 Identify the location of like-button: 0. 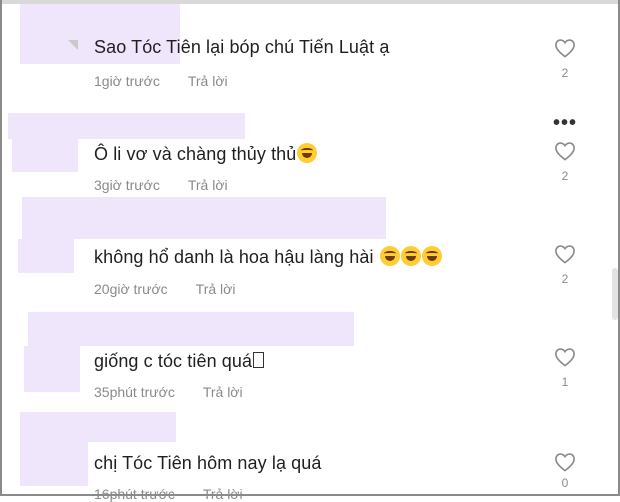
(565, 471).